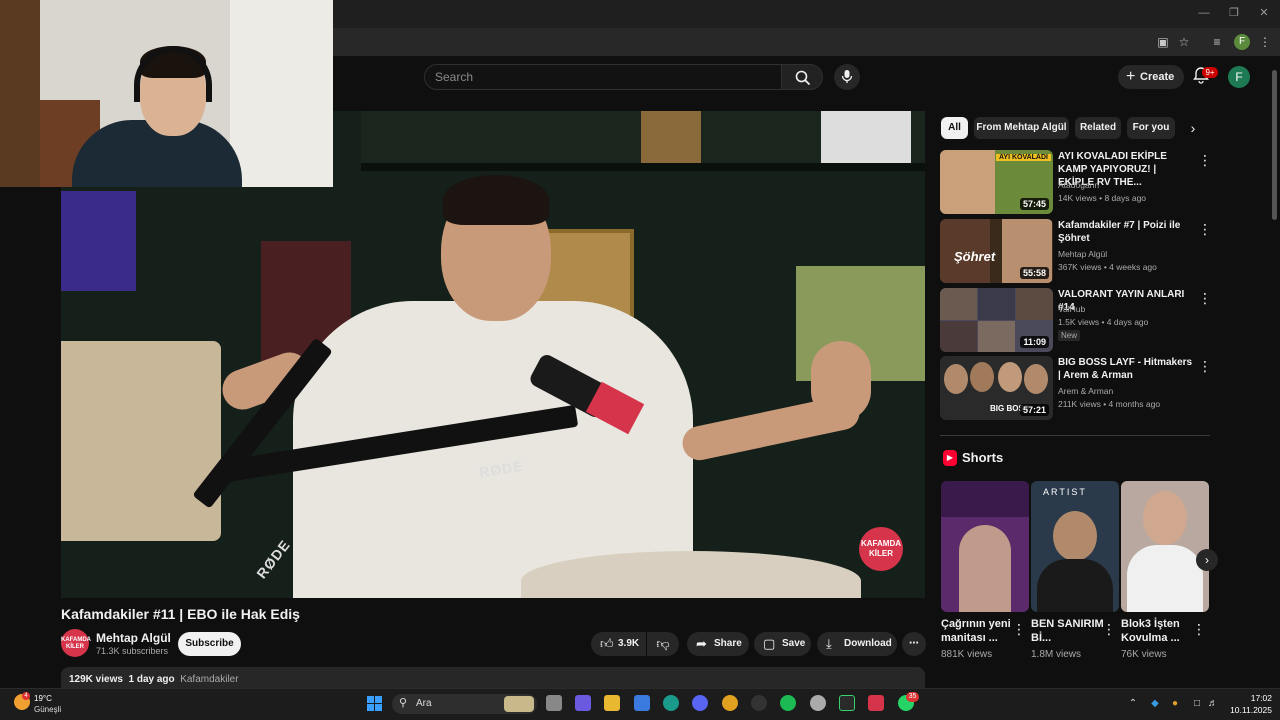 This screenshot has height=720, width=1280. Describe the element at coordinates (671, 703) in the screenshot. I see `edge-icon` at that location.